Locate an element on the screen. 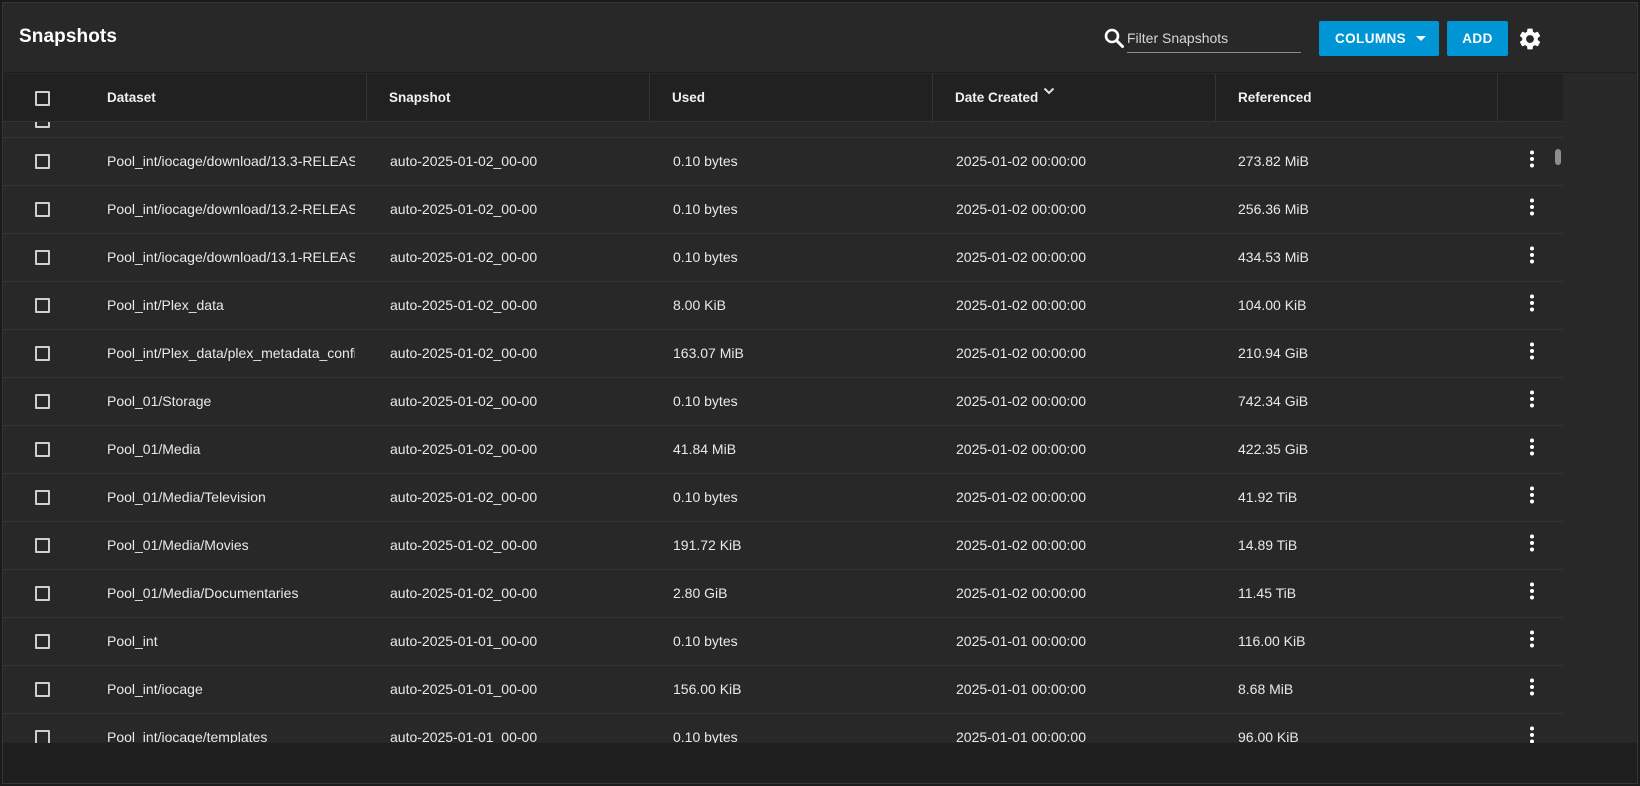 This screenshot has height=786, width=1640. scrollbar-thumb is located at coordinates (1558, 157).